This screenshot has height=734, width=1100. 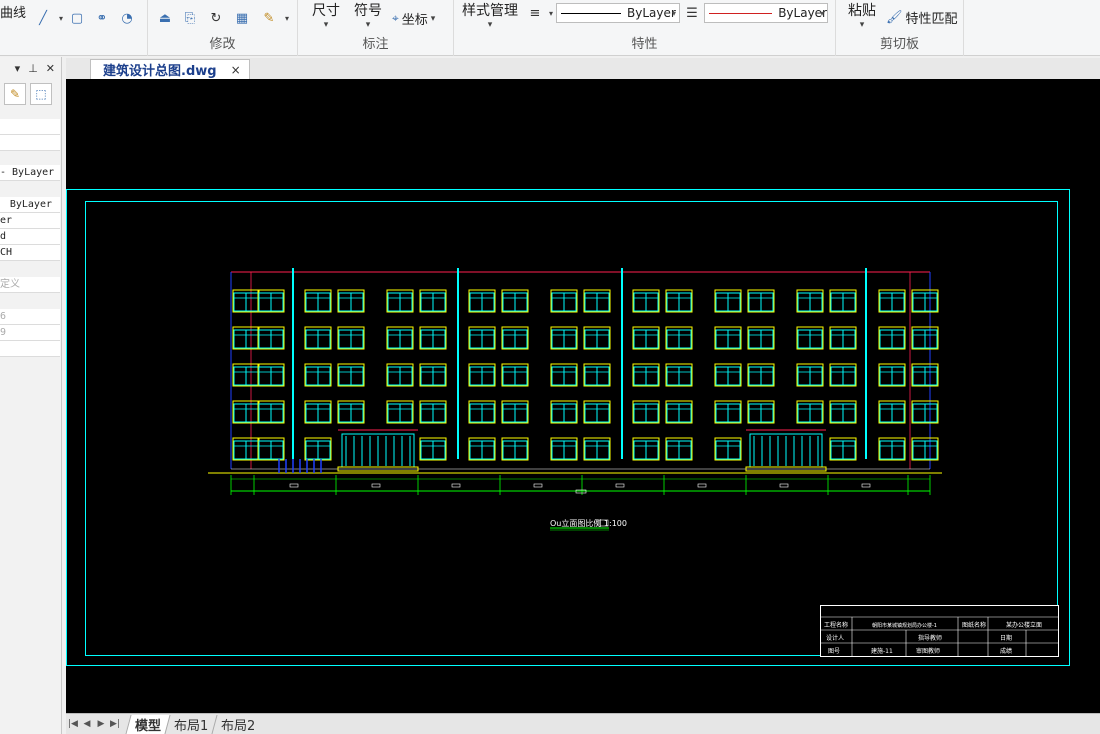 I want to click on palette-row: 9, so click(x=30, y=333).